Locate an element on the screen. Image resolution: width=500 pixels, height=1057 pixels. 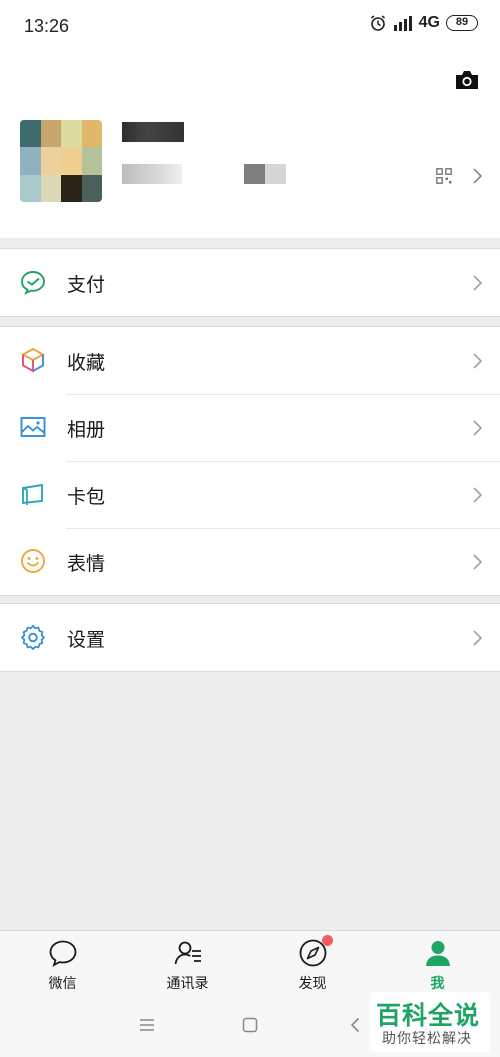
menu-item-label: 相册 is located at coordinates (86, 430).